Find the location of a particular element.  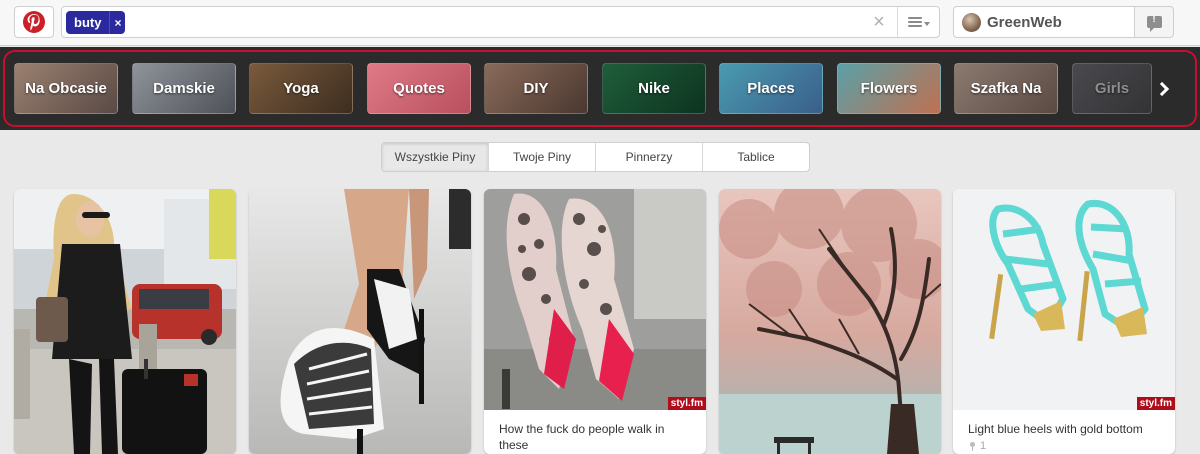

related-search-chip: Damskie is located at coordinates (184, 88).